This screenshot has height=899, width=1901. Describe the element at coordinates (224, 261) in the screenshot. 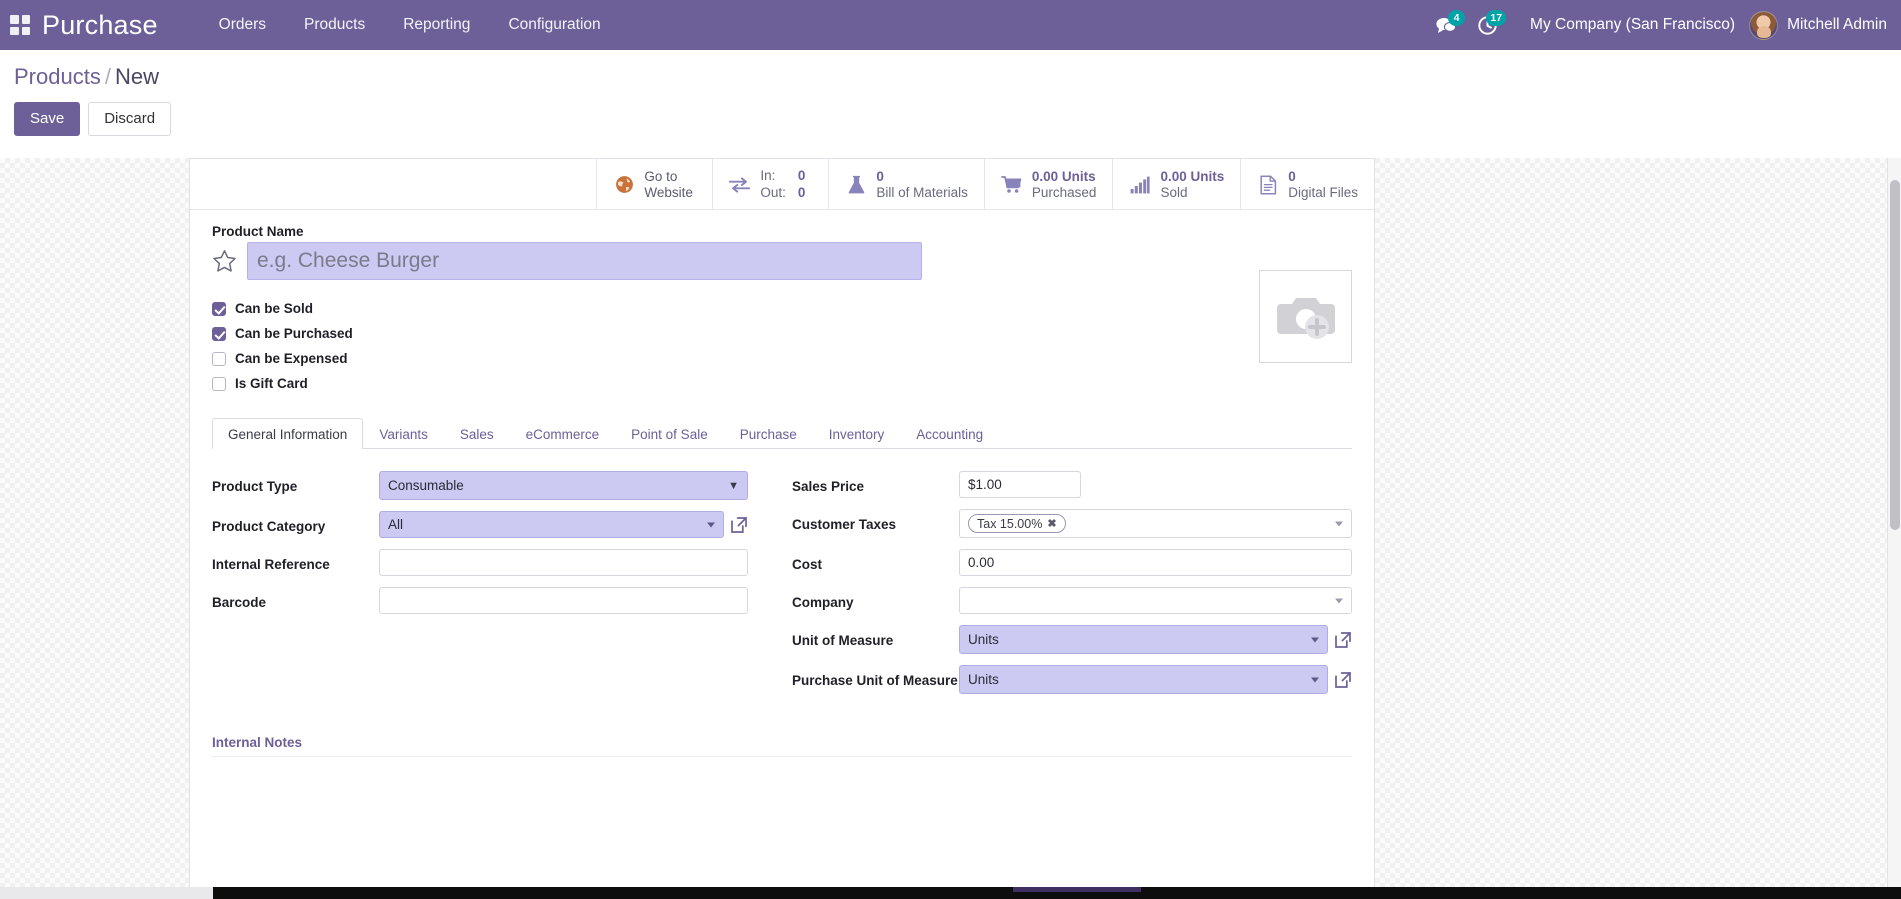

I see `star-outline-icon` at that location.